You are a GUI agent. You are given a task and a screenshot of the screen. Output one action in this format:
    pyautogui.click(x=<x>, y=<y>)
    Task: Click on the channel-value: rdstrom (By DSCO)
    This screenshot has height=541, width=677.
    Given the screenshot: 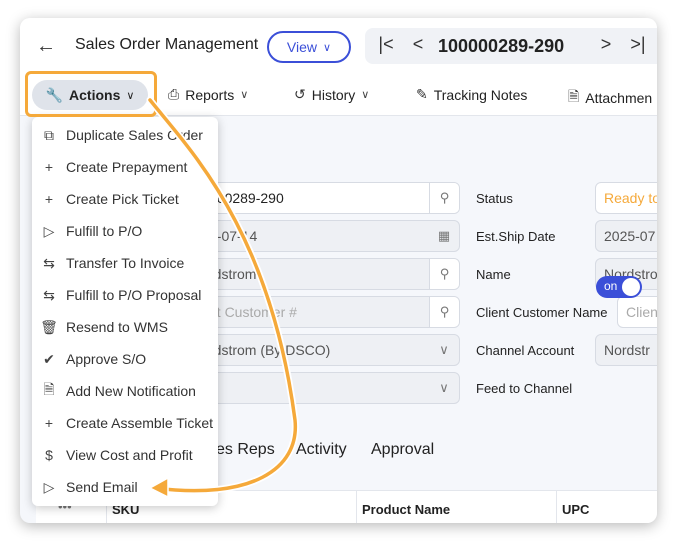 What is the action you would take?
    pyautogui.click(x=270, y=350)
    